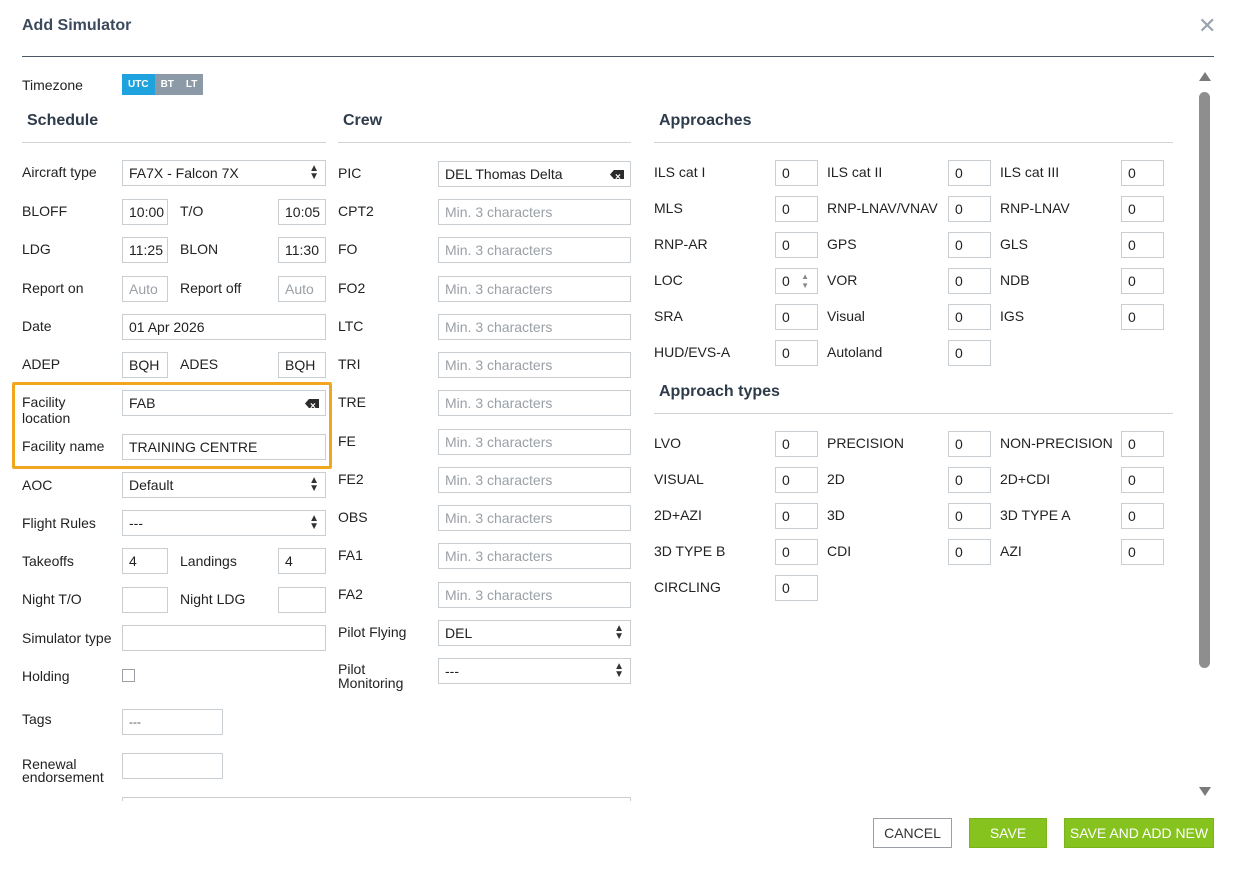 The width and height of the screenshot is (1238, 869). What do you see at coordinates (534, 327) in the screenshot?
I see `crew-ltc-input: Min. 3 characters` at bounding box center [534, 327].